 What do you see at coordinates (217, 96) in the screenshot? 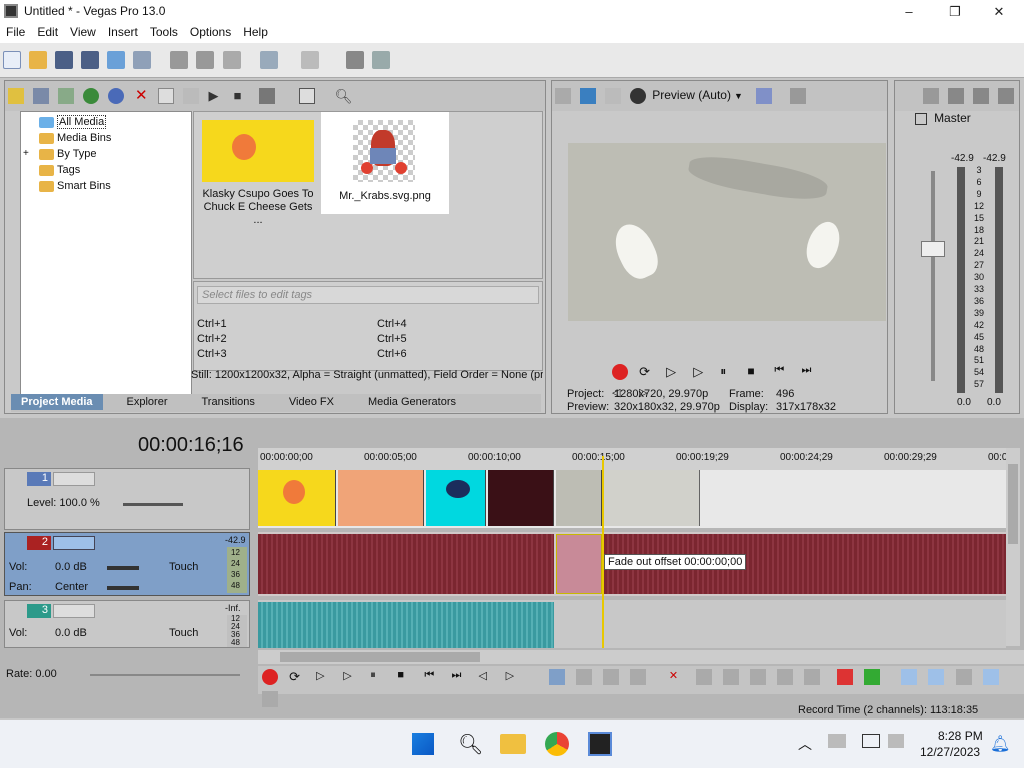
I see `play-icon: ▶` at bounding box center [217, 96].